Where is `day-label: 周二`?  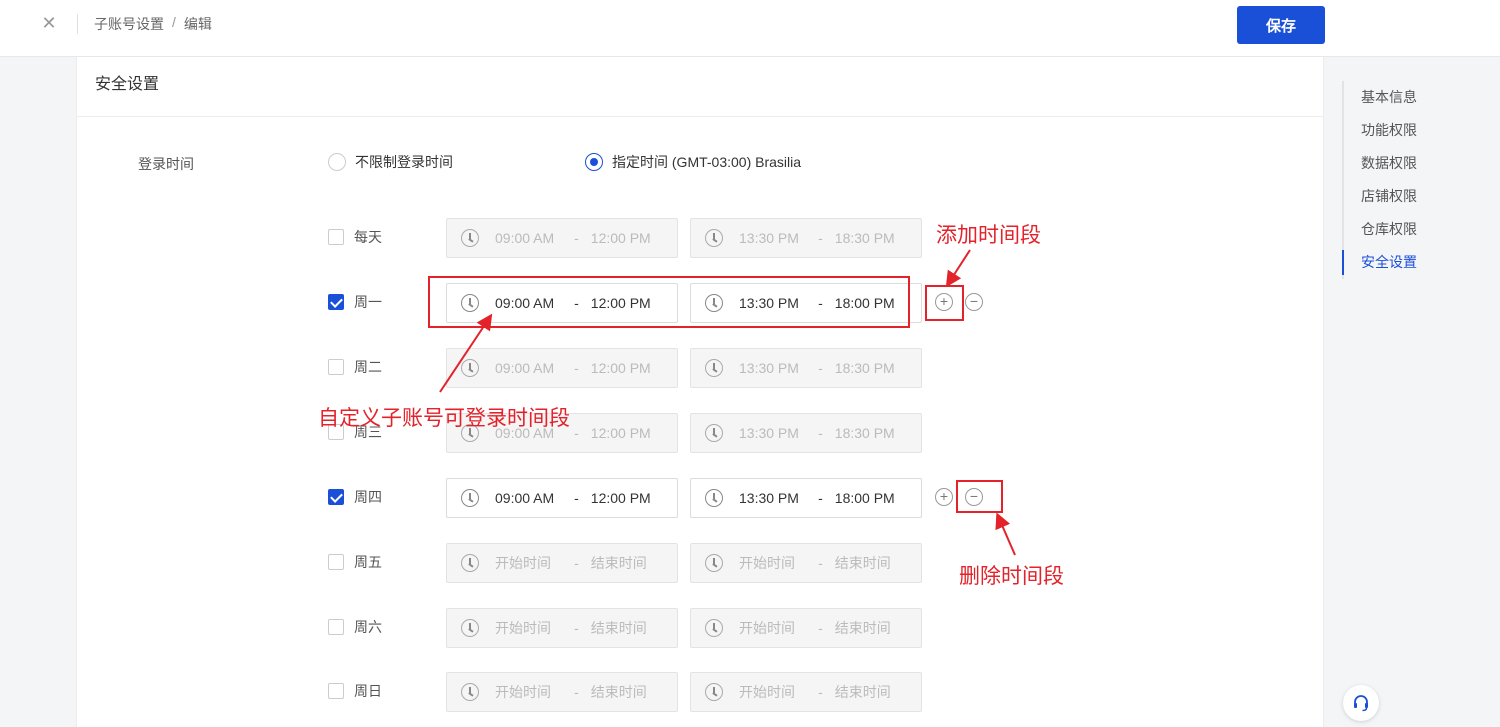
day-label: 周二 is located at coordinates (368, 367).